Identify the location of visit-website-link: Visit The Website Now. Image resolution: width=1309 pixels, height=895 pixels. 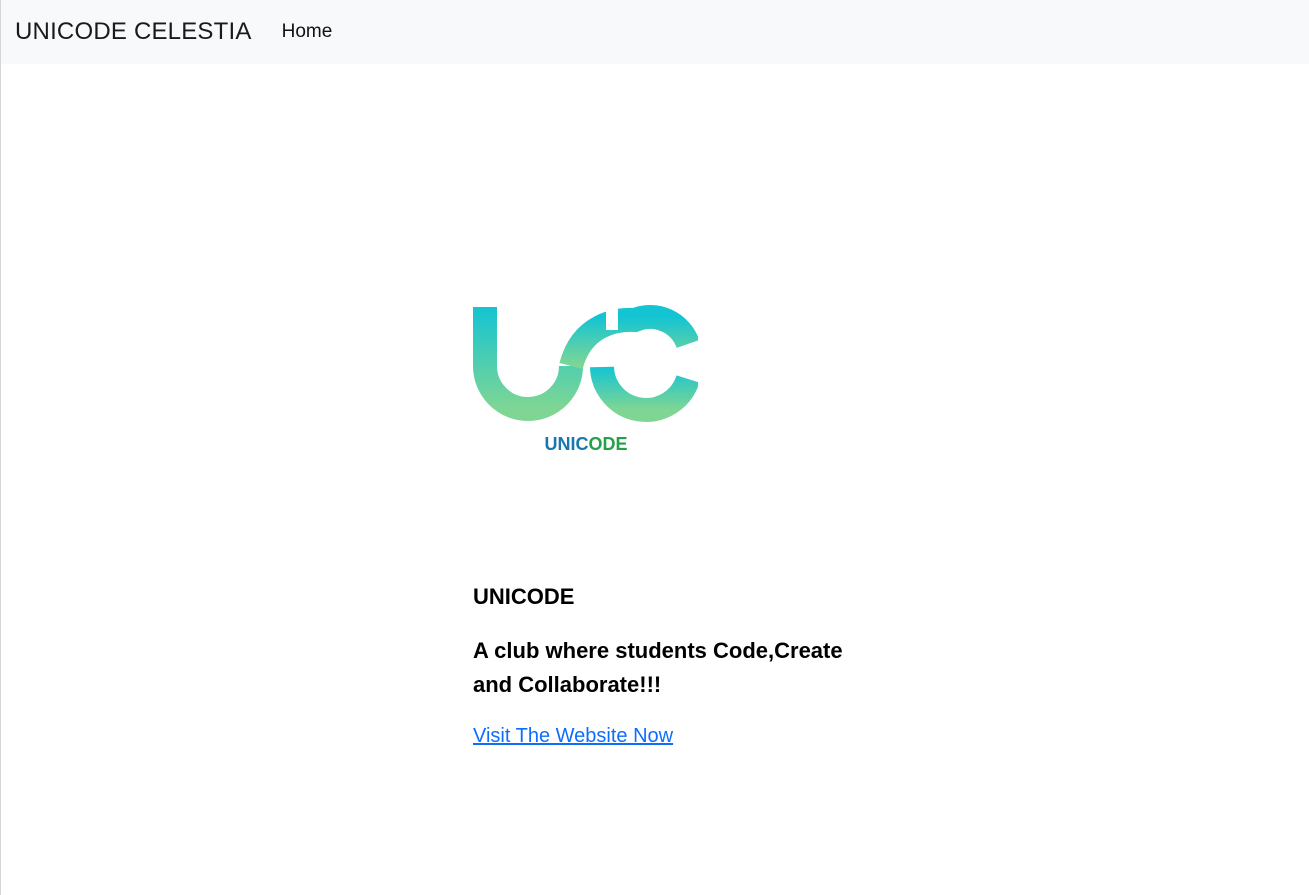
(573, 736).